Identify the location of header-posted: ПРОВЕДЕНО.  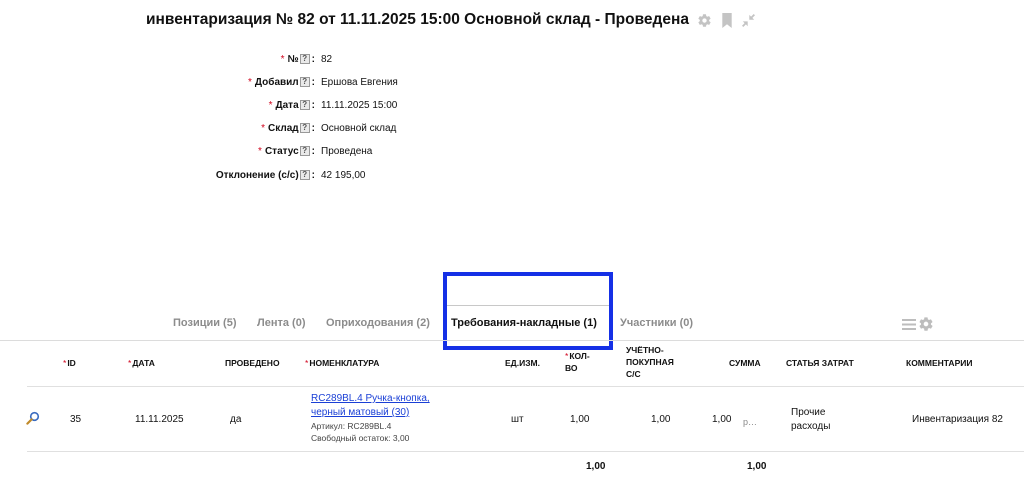
(252, 363).